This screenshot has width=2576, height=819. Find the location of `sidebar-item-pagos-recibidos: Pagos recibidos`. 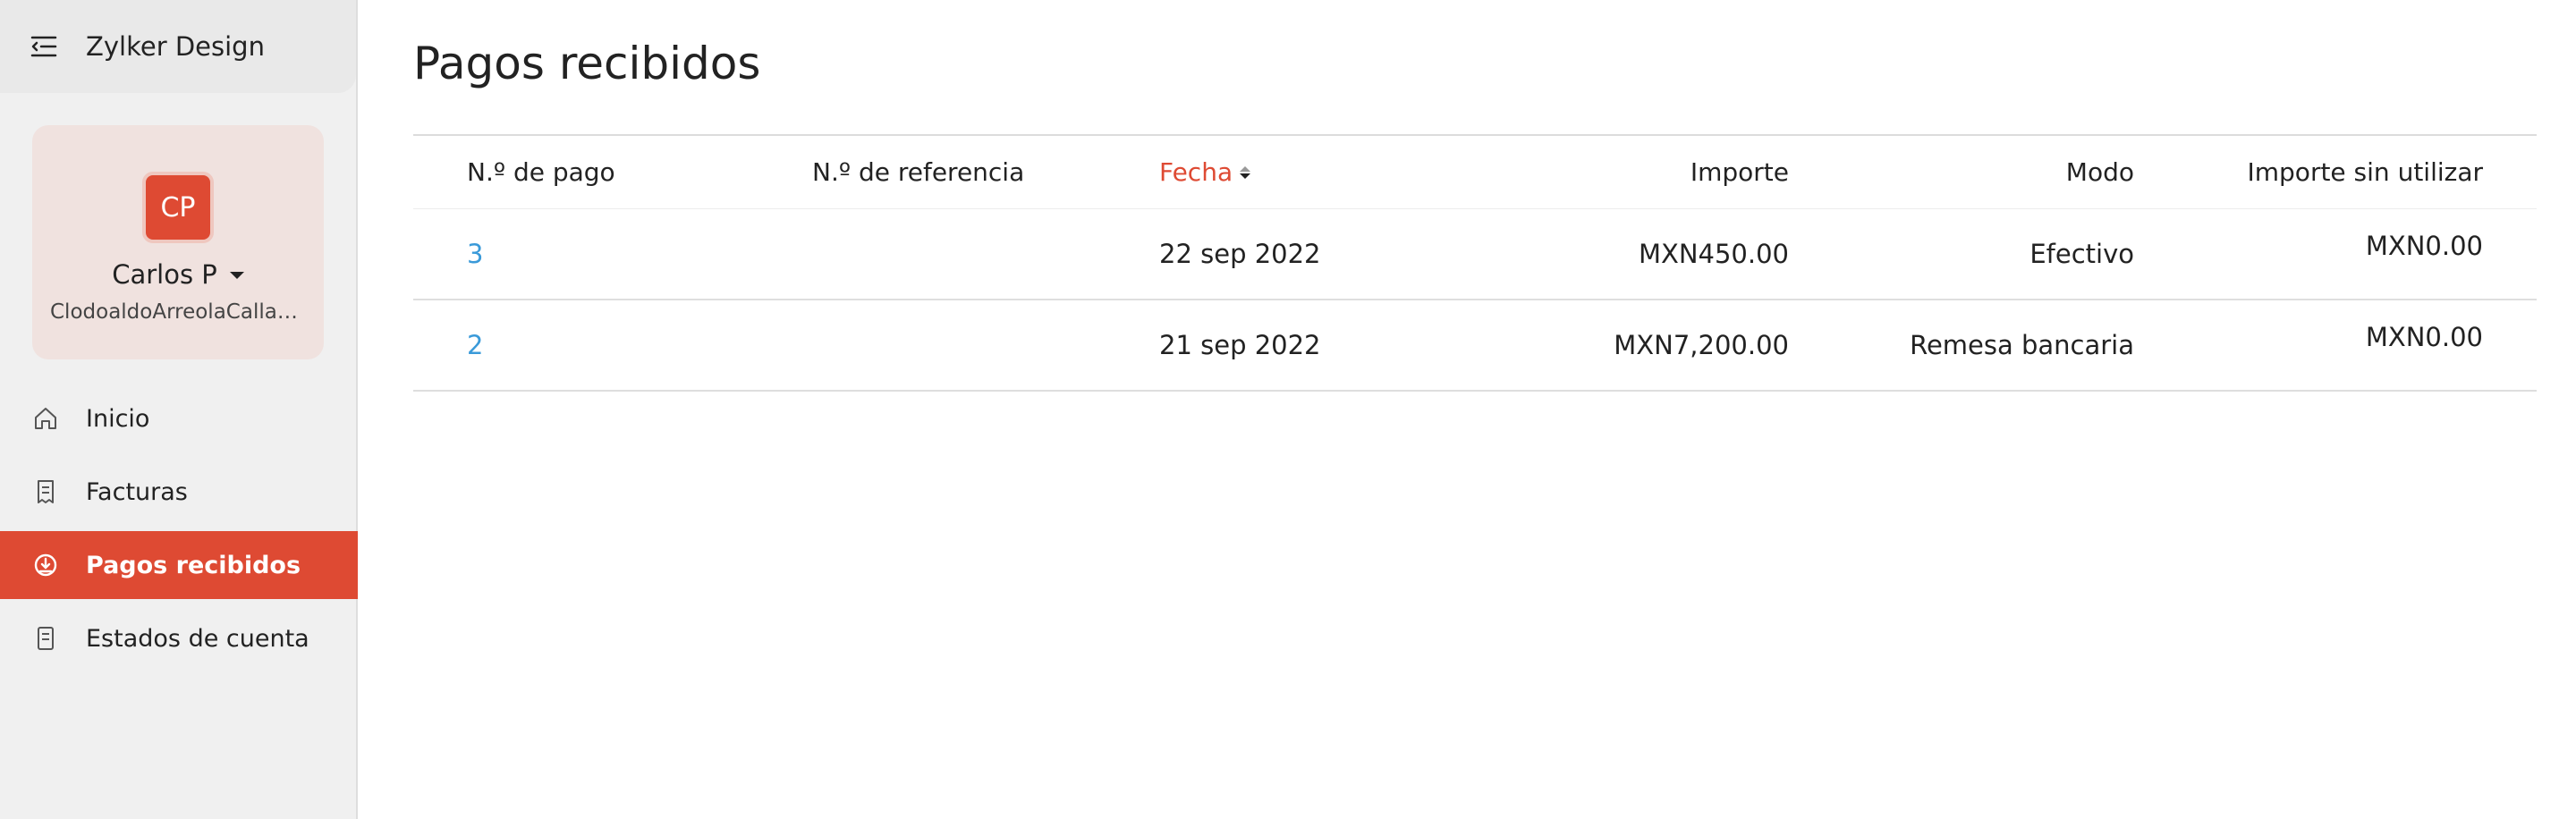

sidebar-item-pagos-recibidos: Pagos recibidos is located at coordinates (179, 565).